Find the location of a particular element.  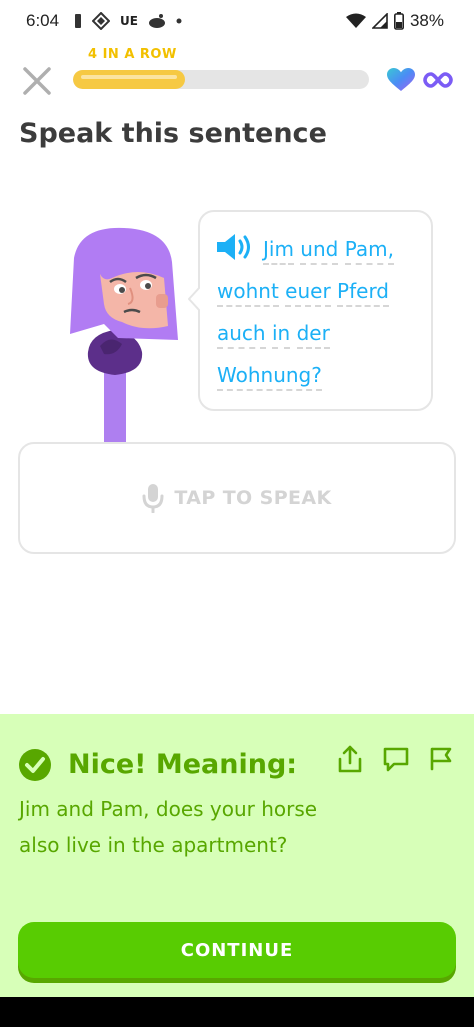

speech-bubble-tail is located at coordinates (197, 299).